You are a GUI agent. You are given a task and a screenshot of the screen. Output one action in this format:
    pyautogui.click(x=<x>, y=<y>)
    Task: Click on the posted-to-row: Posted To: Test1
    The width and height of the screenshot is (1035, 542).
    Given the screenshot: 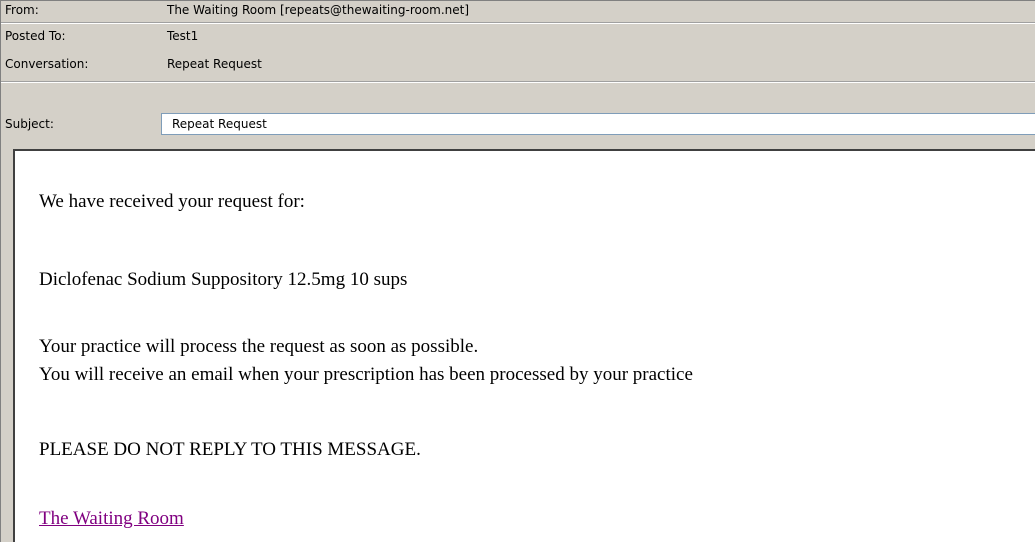 What is the action you would take?
    pyautogui.click(x=518, y=37)
    